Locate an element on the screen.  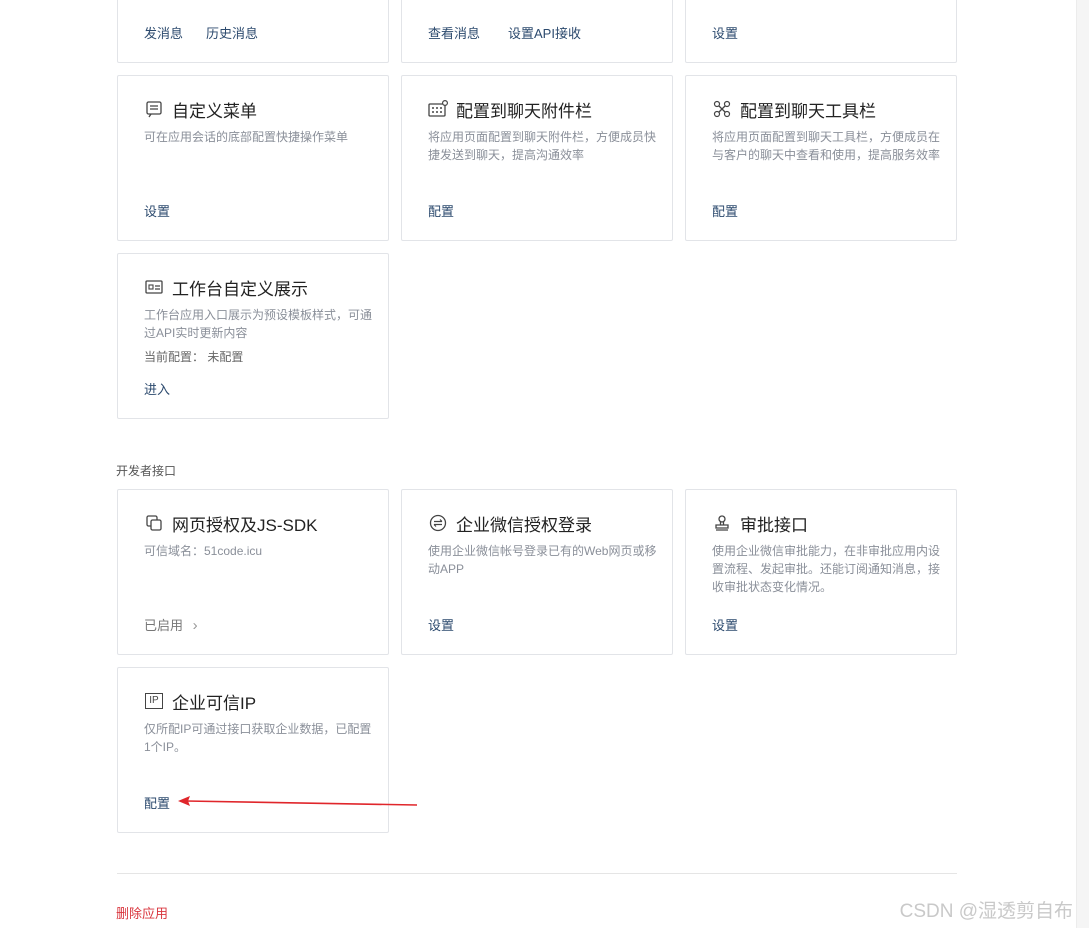
receive-message-card: 查看消息 设置API接收 is located at coordinates (537, 31).